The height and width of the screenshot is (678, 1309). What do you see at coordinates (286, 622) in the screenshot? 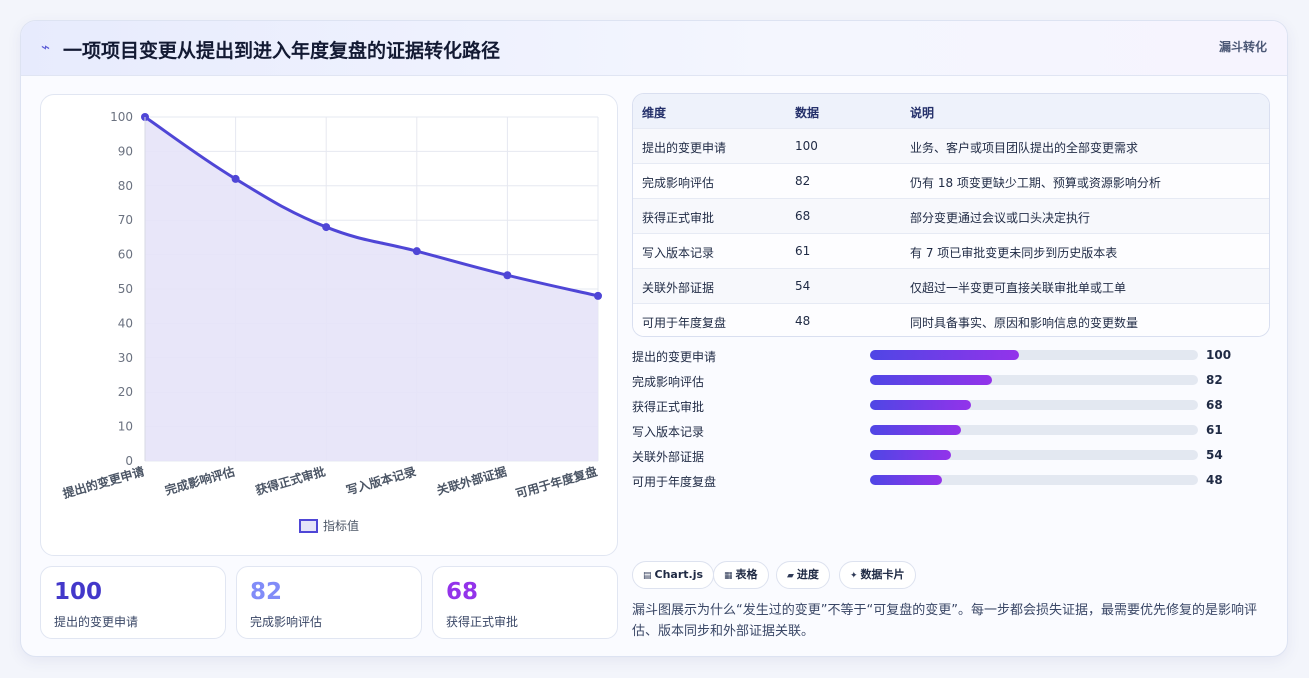
I see `stat-label: 完成影响评估` at bounding box center [286, 622].